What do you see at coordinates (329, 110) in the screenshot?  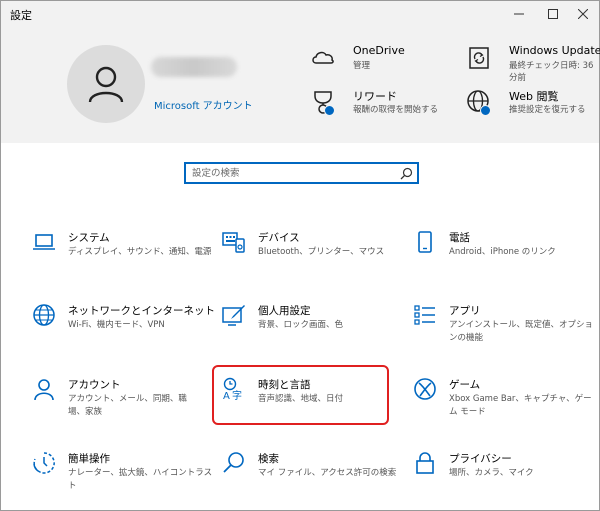 I see `rewards-badge` at bounding box center [329, 110].